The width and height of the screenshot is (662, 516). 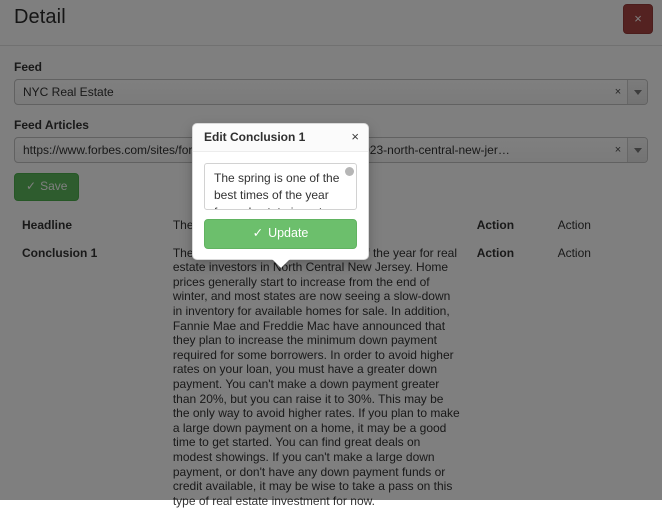 I want to click on popover-title: Edit Conclusion 1, so click(x=254, y=137).